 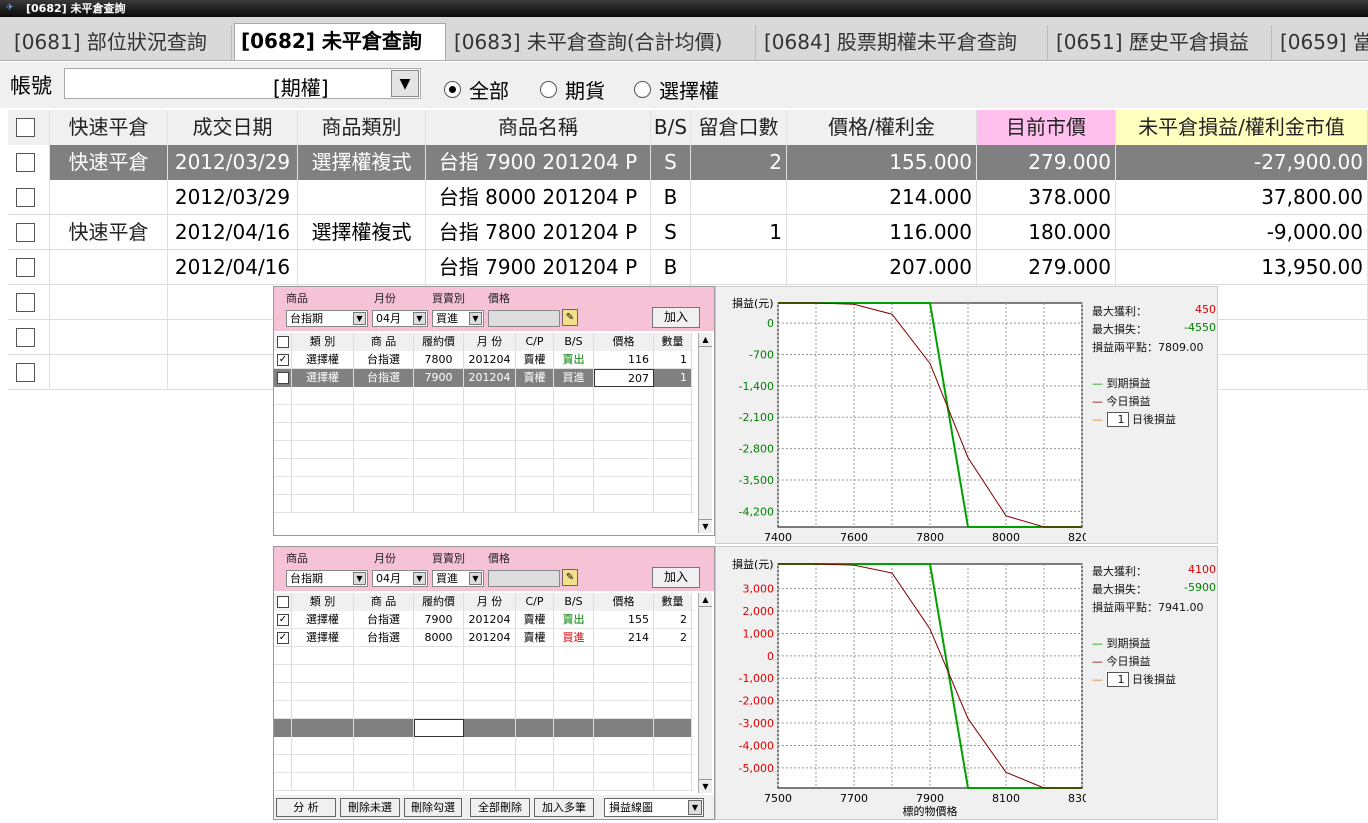 What do you see at coordinates (490, 432) in the screenshot?
I see `leg-cell-month` at bounding box center [490, 432].